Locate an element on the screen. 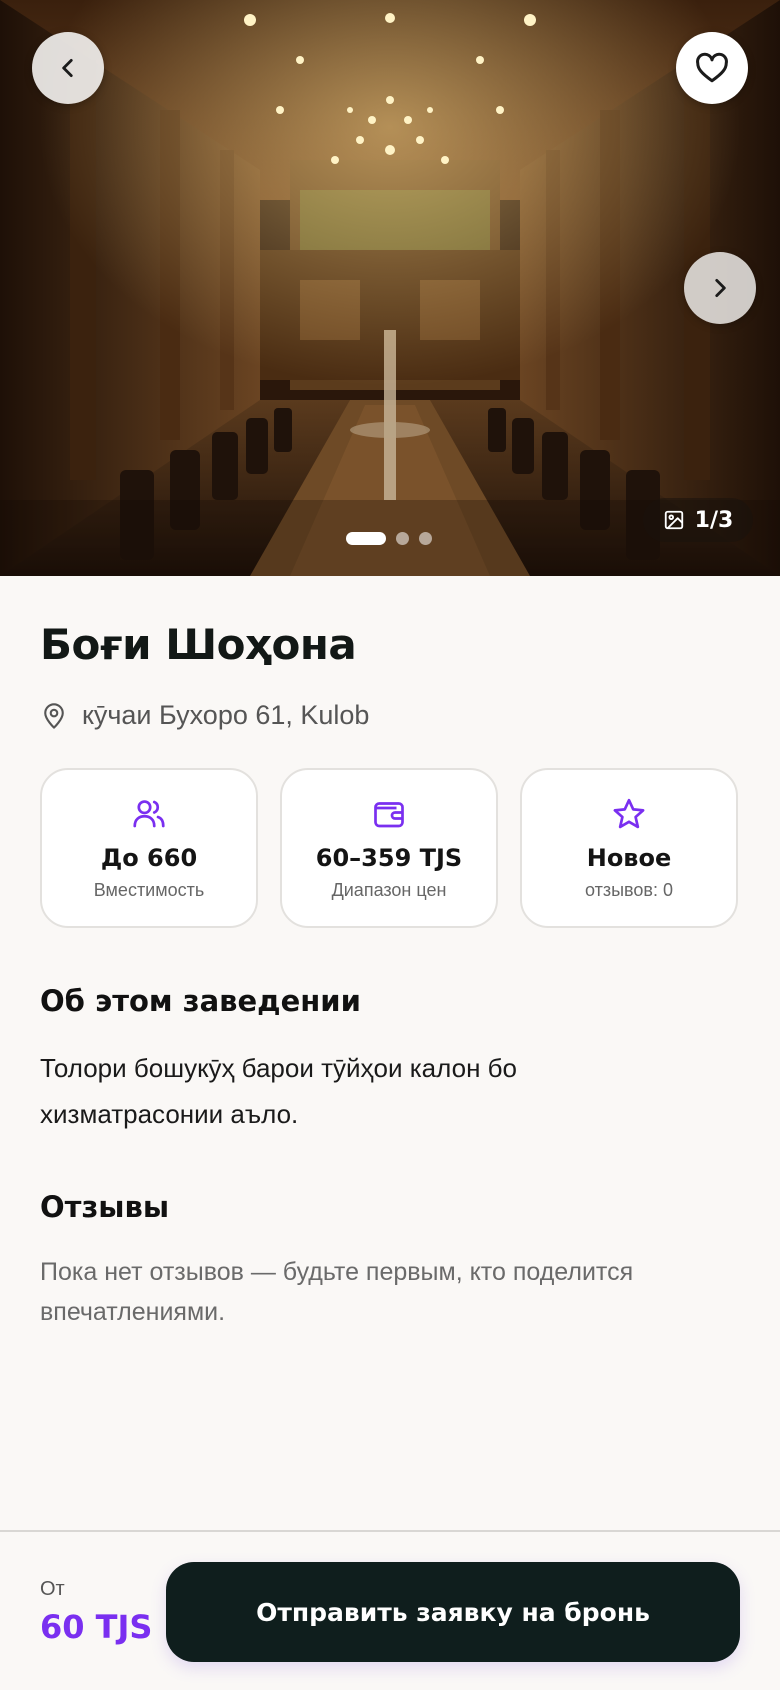 Image resolution: width=780 pixels, height=1690 pixels. price-range-label: Диапазон цен is located at coordinates (389, 890).